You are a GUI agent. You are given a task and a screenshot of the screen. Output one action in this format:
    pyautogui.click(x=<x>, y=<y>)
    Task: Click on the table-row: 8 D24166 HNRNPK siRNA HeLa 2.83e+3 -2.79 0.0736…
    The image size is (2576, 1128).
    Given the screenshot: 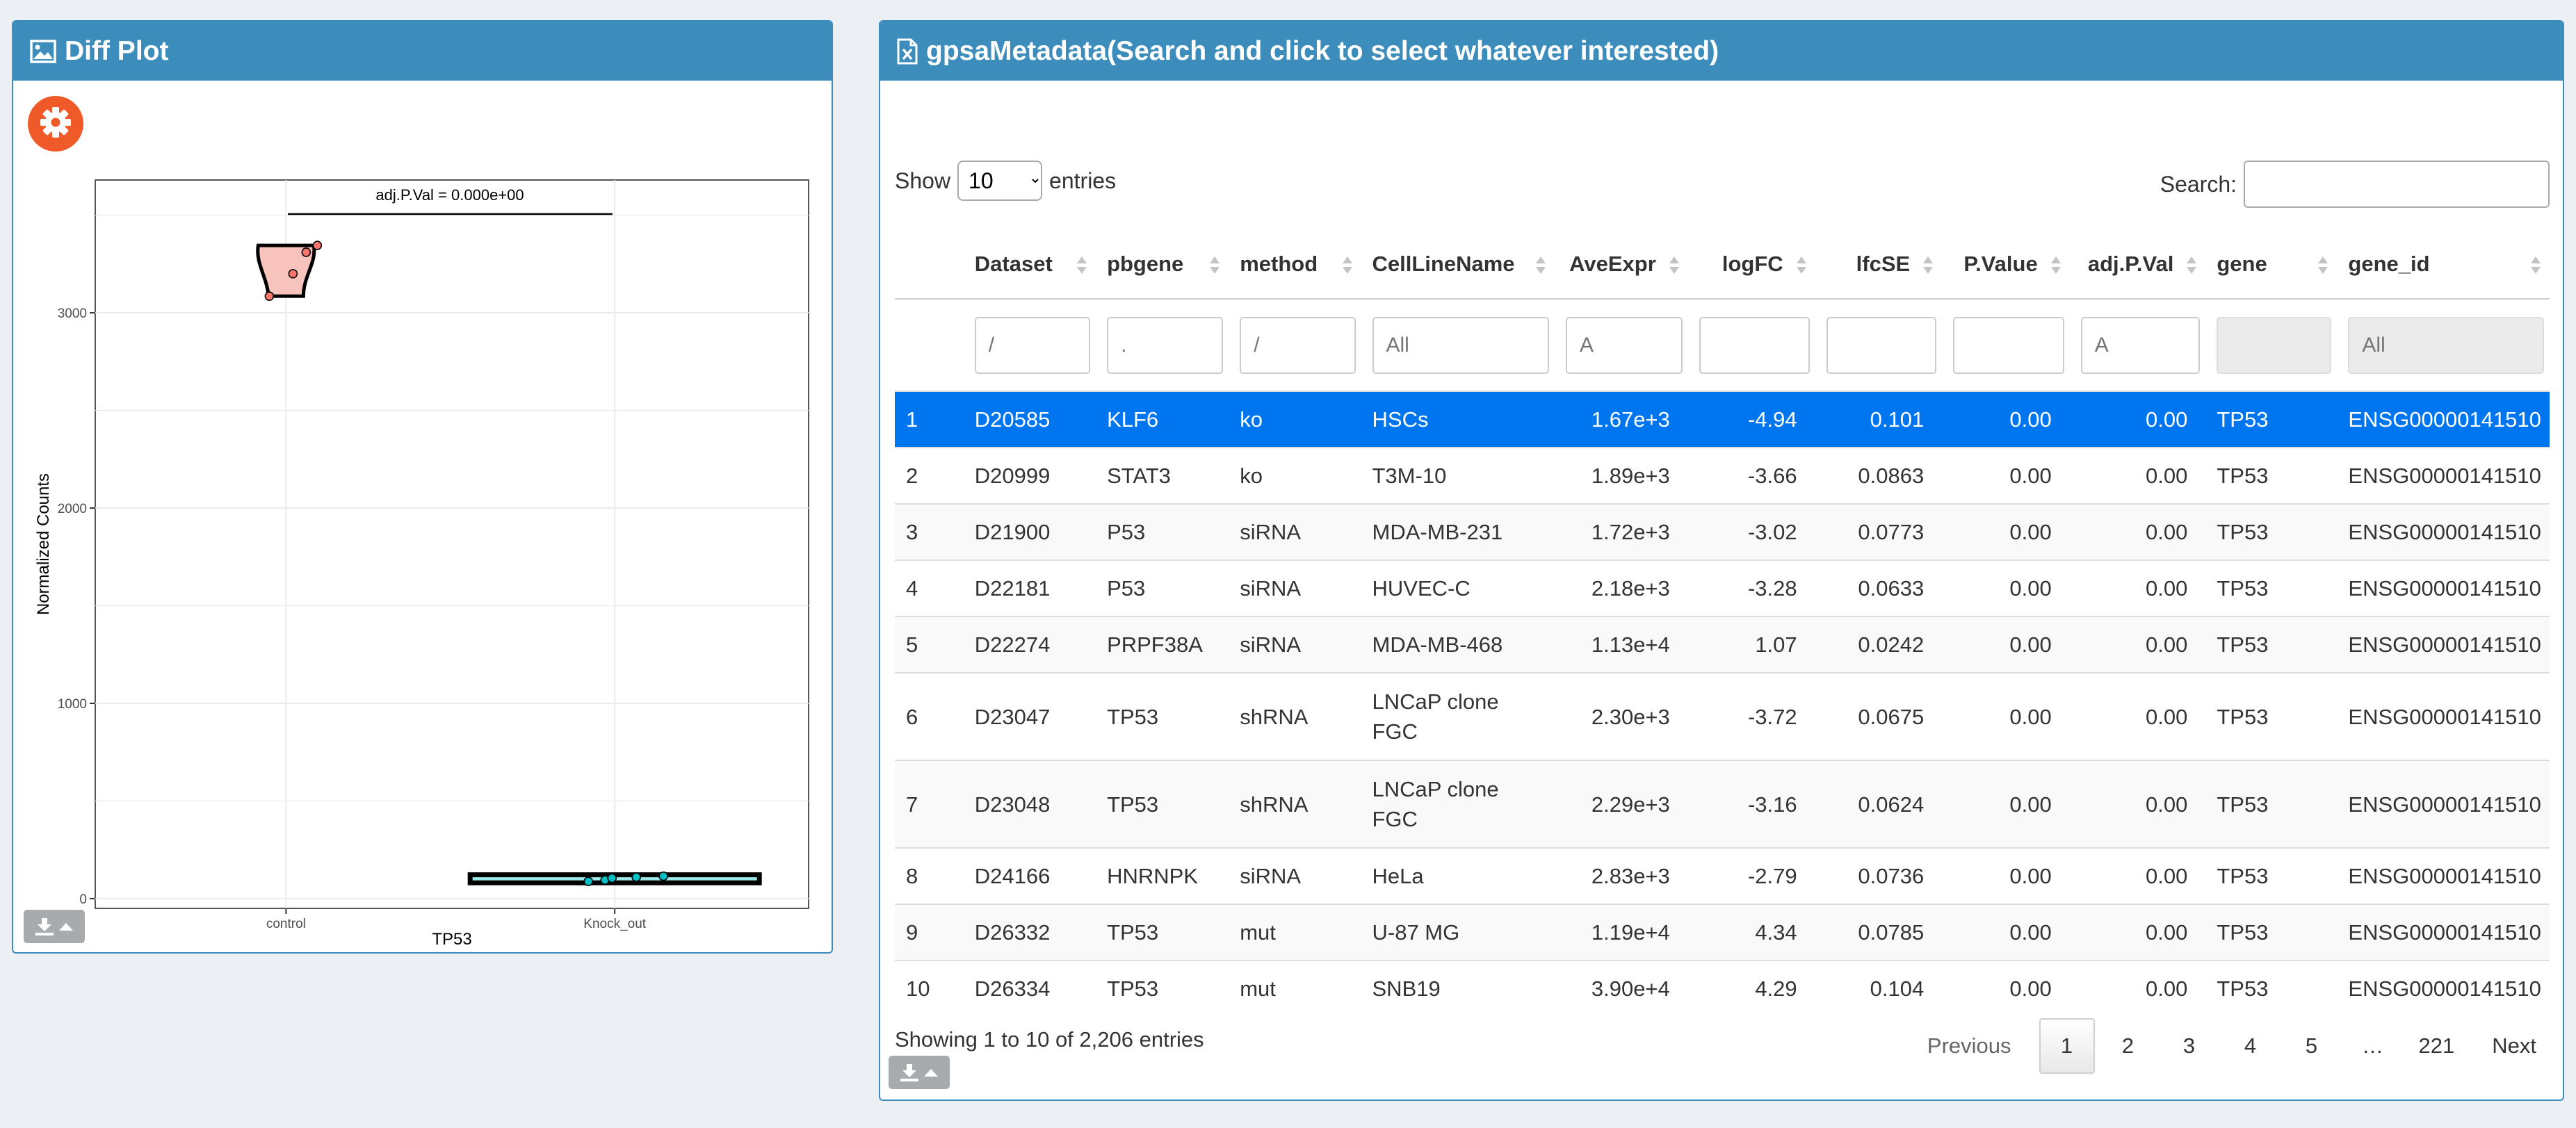 What is the action you would take?
    pyautogui.click(x=1722, y=875)
    